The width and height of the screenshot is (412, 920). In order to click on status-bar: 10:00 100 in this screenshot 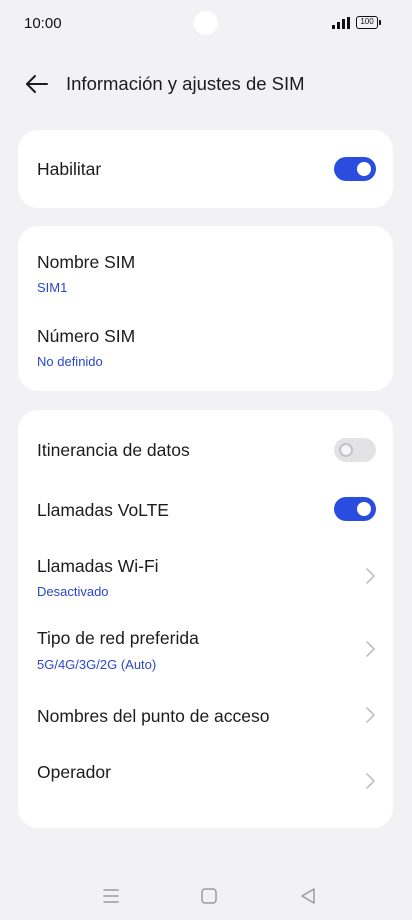, I will do `click(206, 23)`.